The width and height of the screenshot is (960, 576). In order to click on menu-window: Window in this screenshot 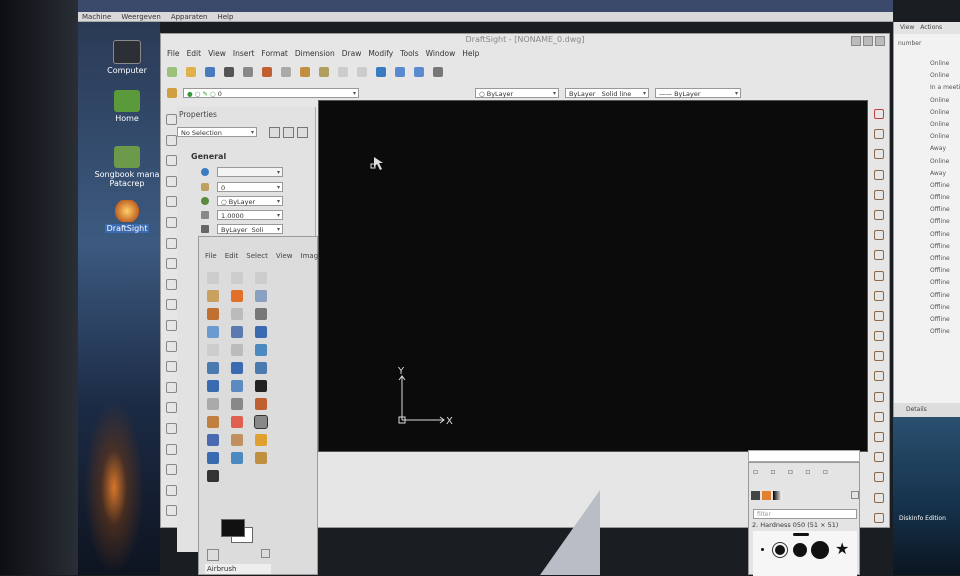, I will do `click(441, 53)`.